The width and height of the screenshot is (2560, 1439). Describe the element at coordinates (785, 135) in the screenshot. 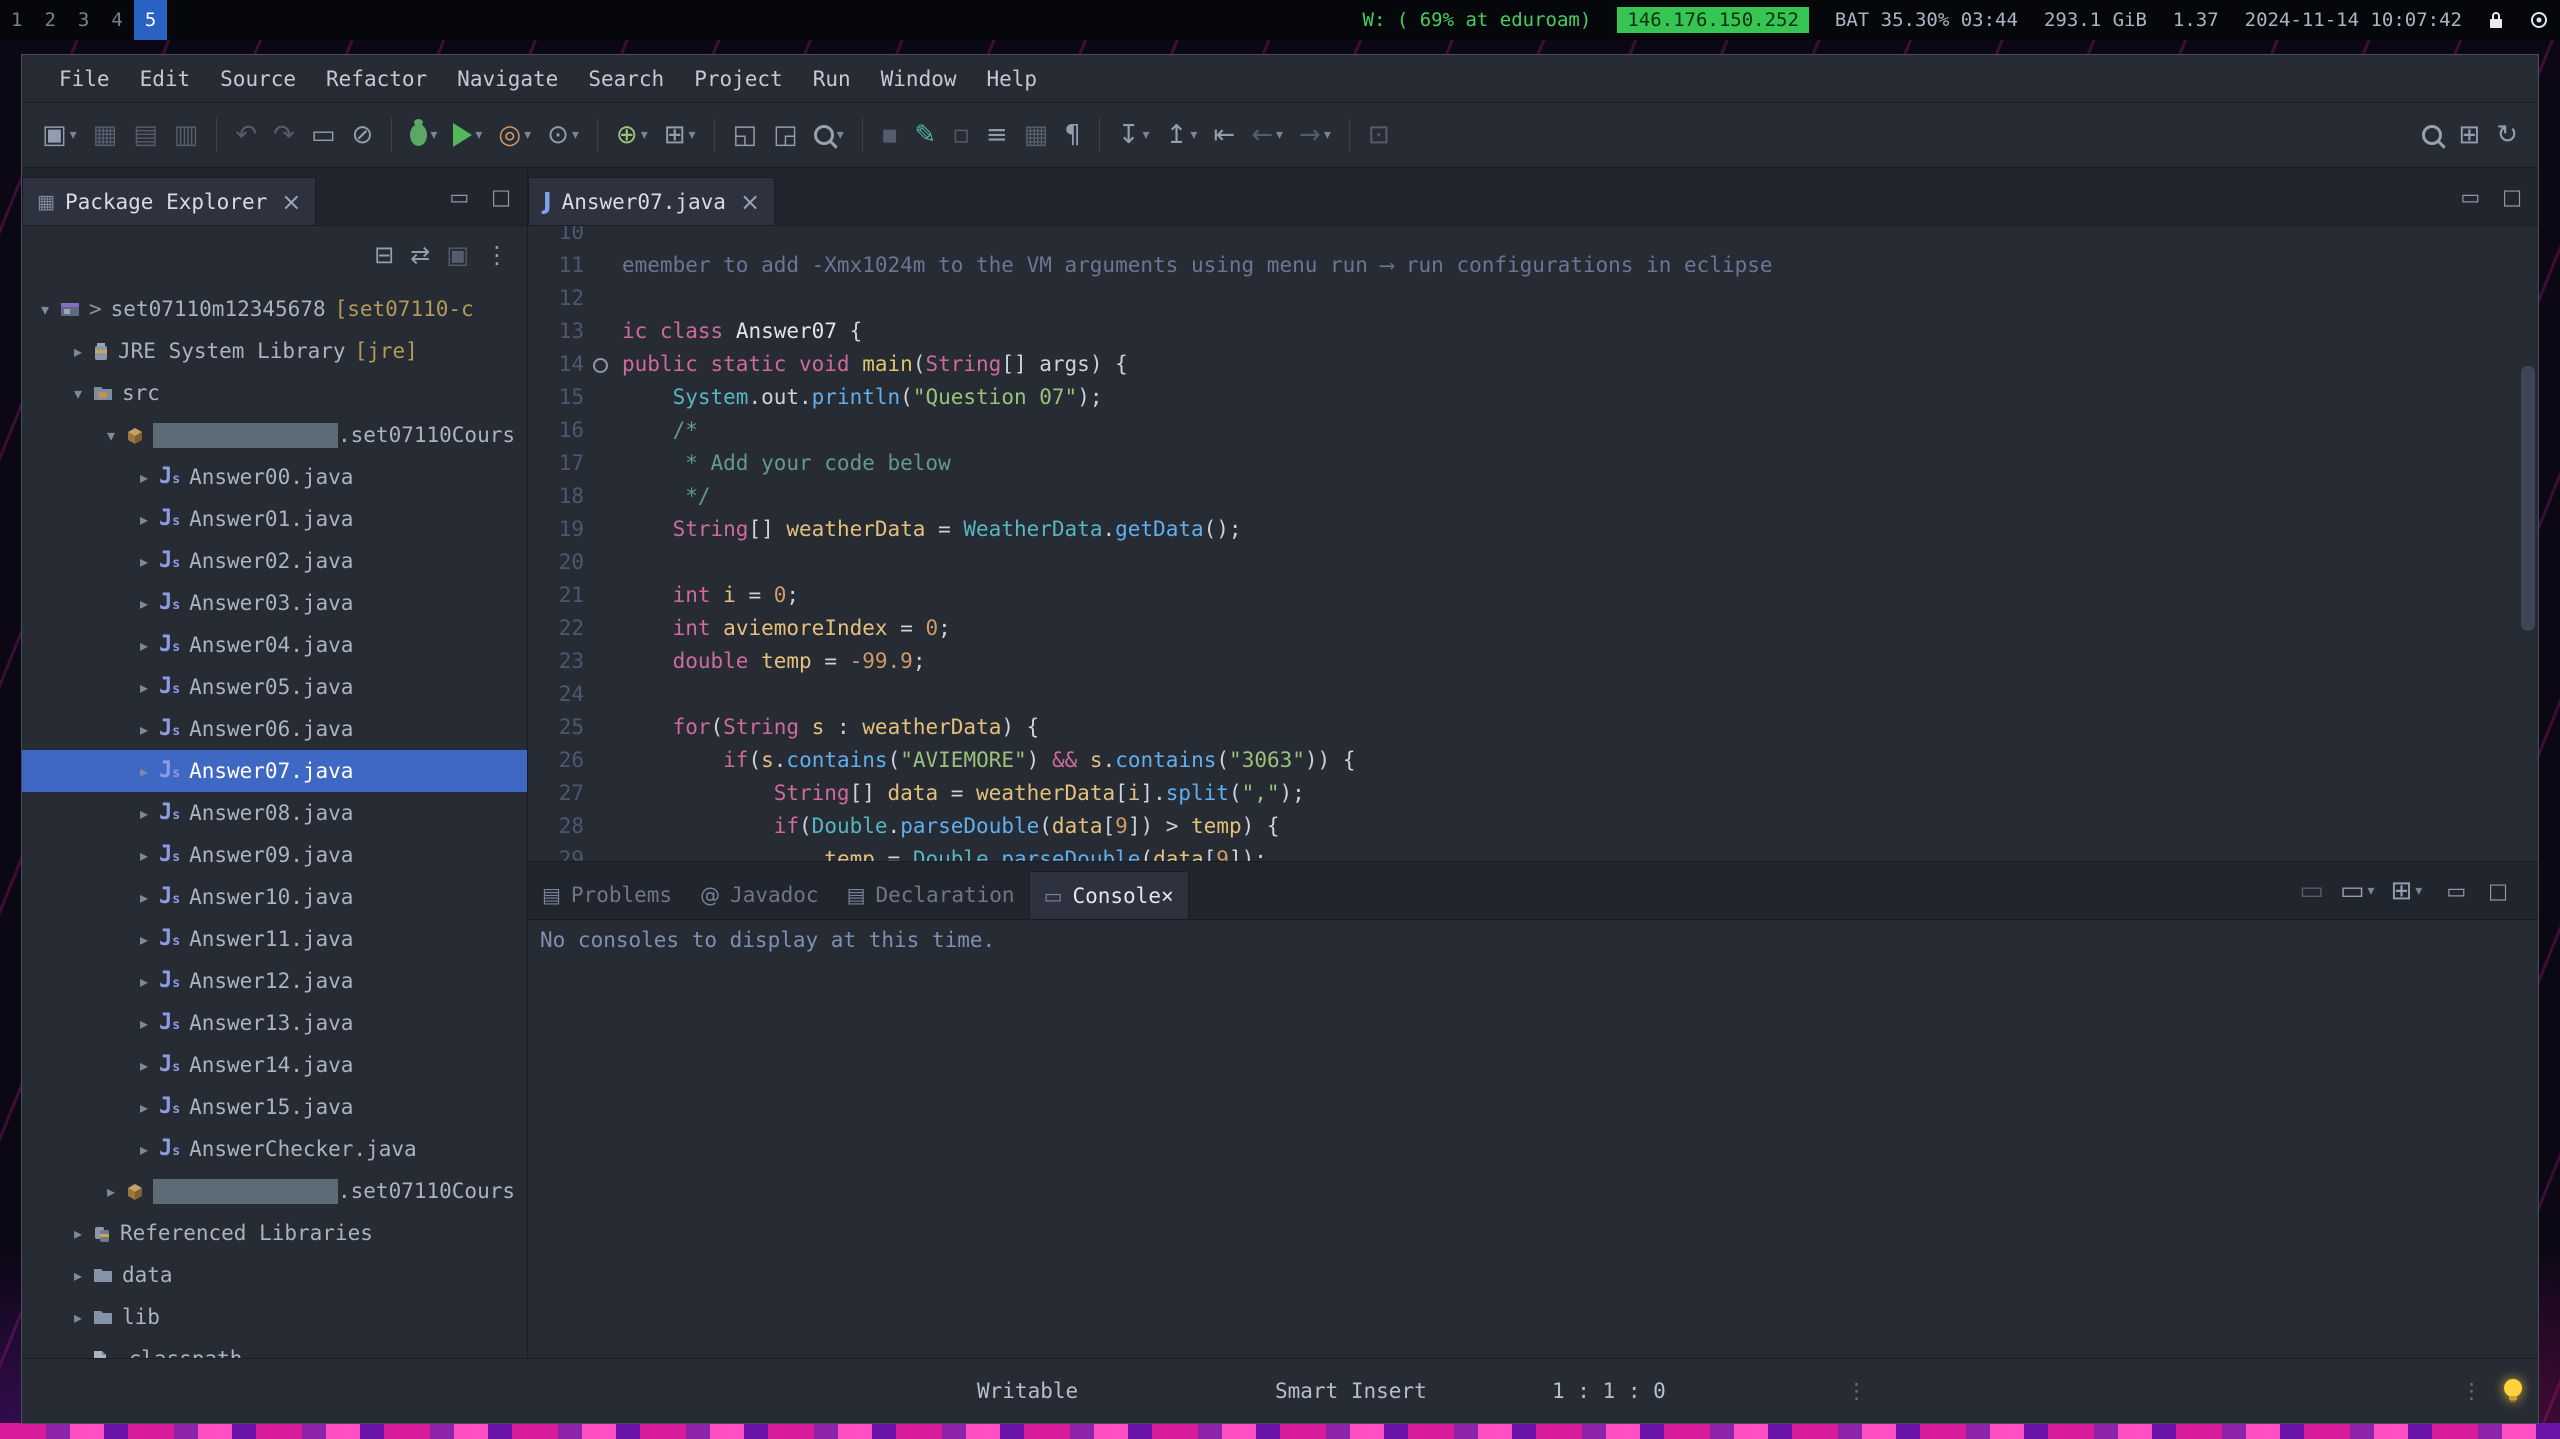

I see `import-jar-button: ◲` at that location.